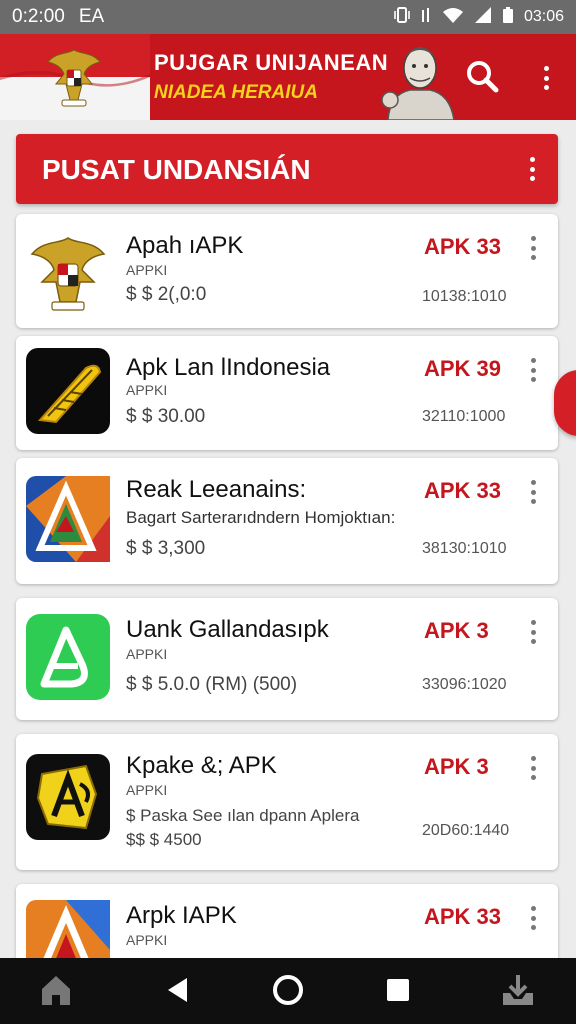 This screenshot has height=1024, width=576. Describe the element at coordinates (464, 296) in the screenshot. I see `app-meta: 10138:1010` at that location.